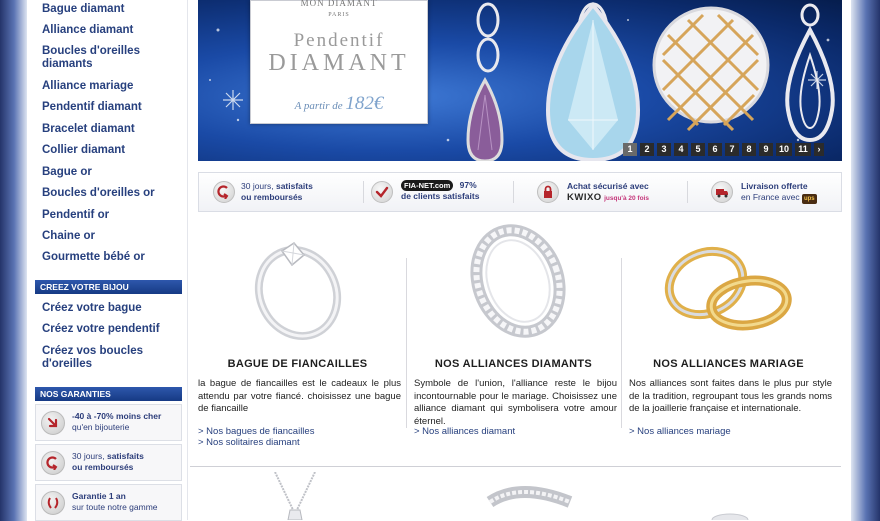 Image resolution: width=880 pixels, height=521 pixels. I want to click on banner-price-prefix: A partir de, so click(318, 106).